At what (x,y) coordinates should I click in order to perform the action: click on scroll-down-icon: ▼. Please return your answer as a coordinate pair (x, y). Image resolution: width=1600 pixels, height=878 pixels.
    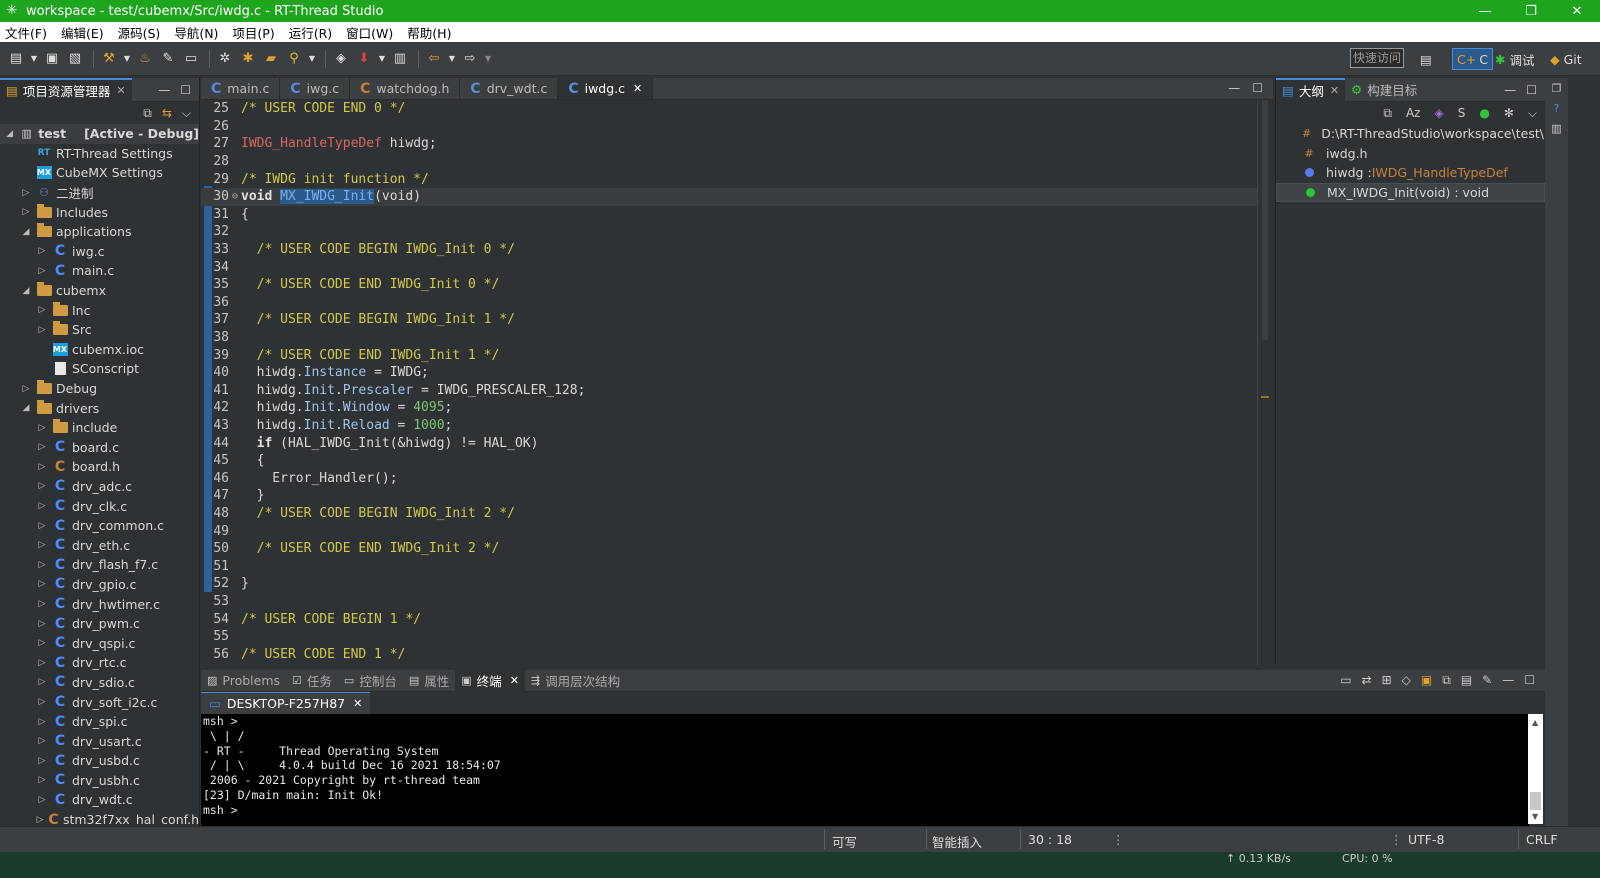
    Looking at the image, I should click on (1535, 816).